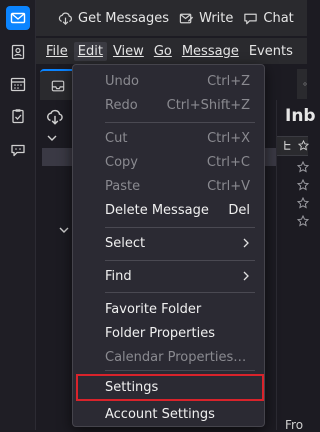 The image size is (320, 432). Describe the element at coordinates (300, 116) in the screenshot. I see `folder-title: Inb` at that location.